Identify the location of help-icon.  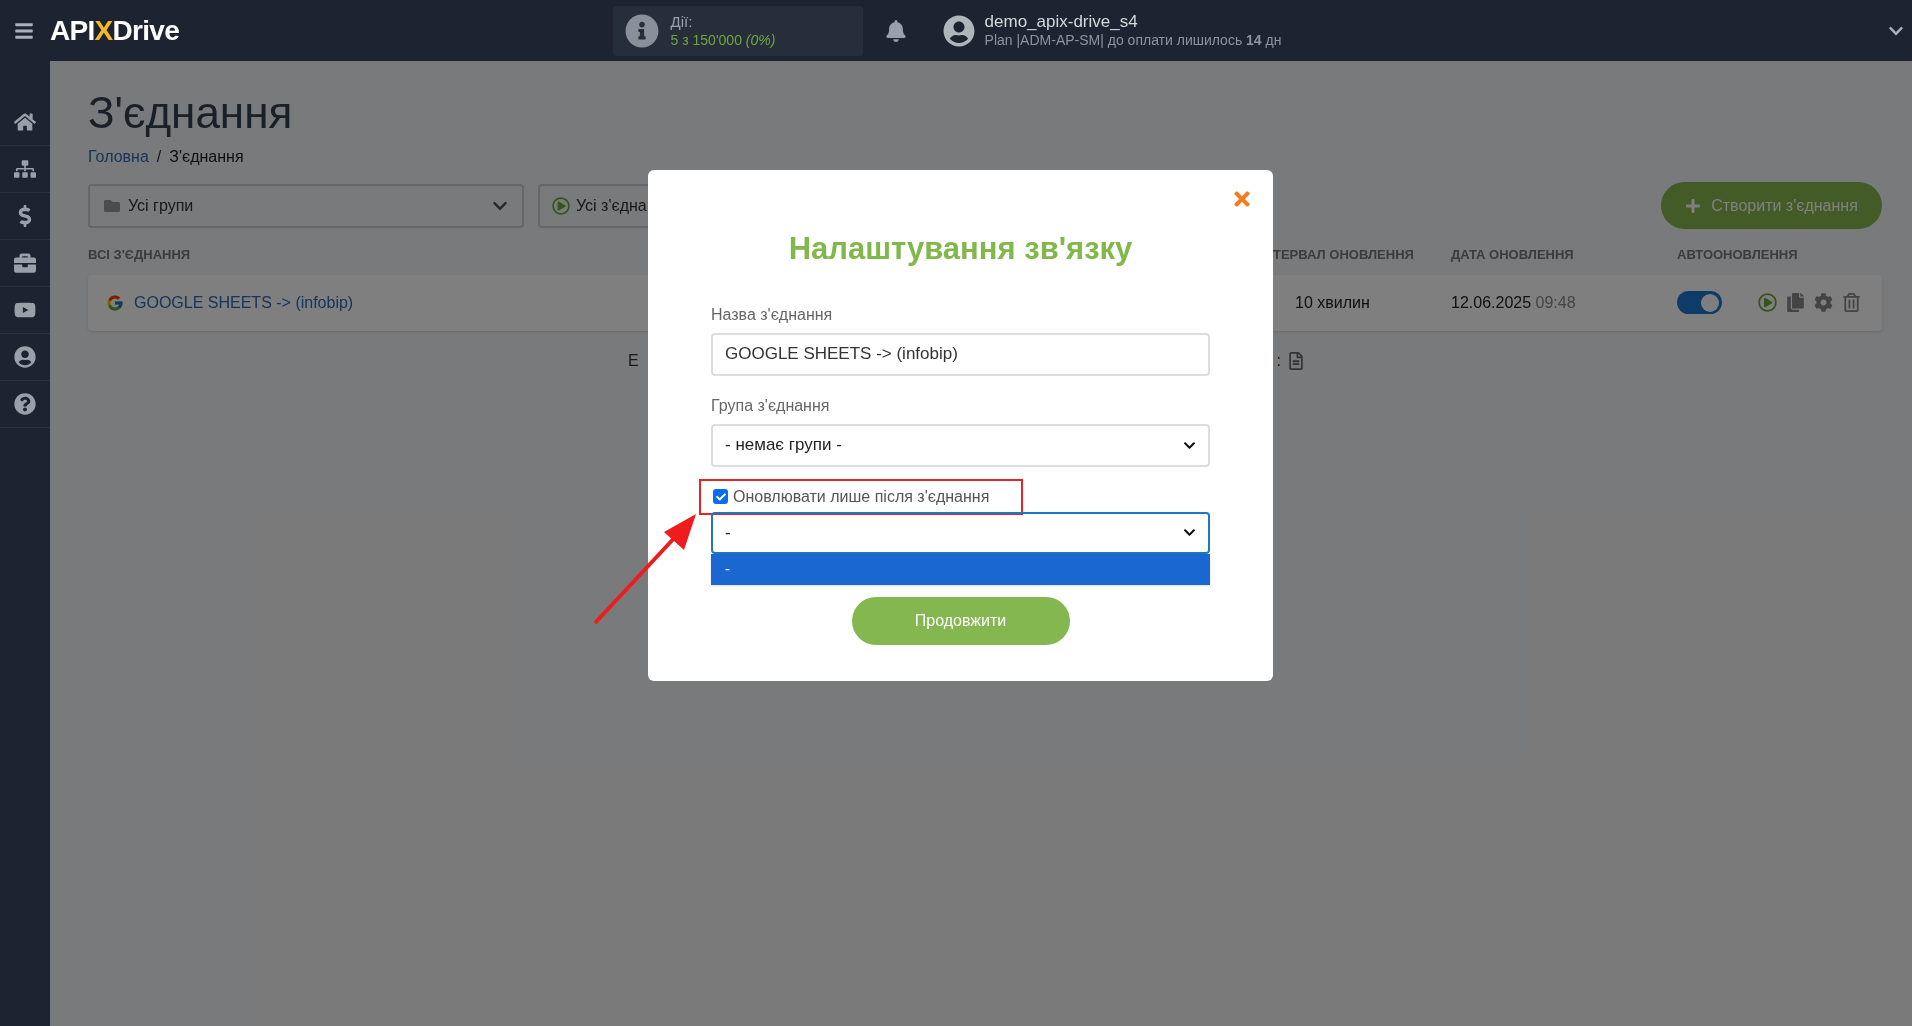
(25, 404).